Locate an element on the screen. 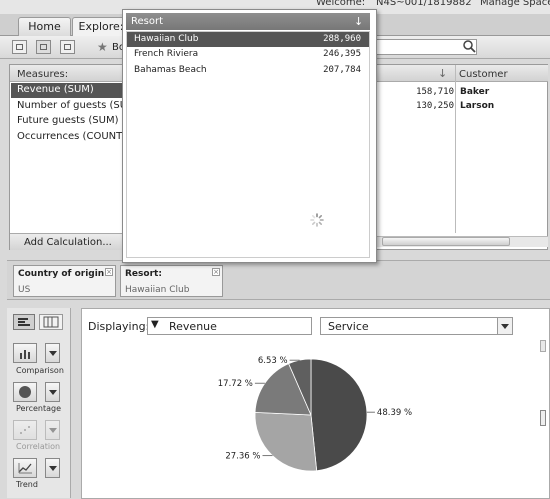 This screenshot has width=550, height=499. manage-space-link: Manage Space is located at coordinates (515, 4).